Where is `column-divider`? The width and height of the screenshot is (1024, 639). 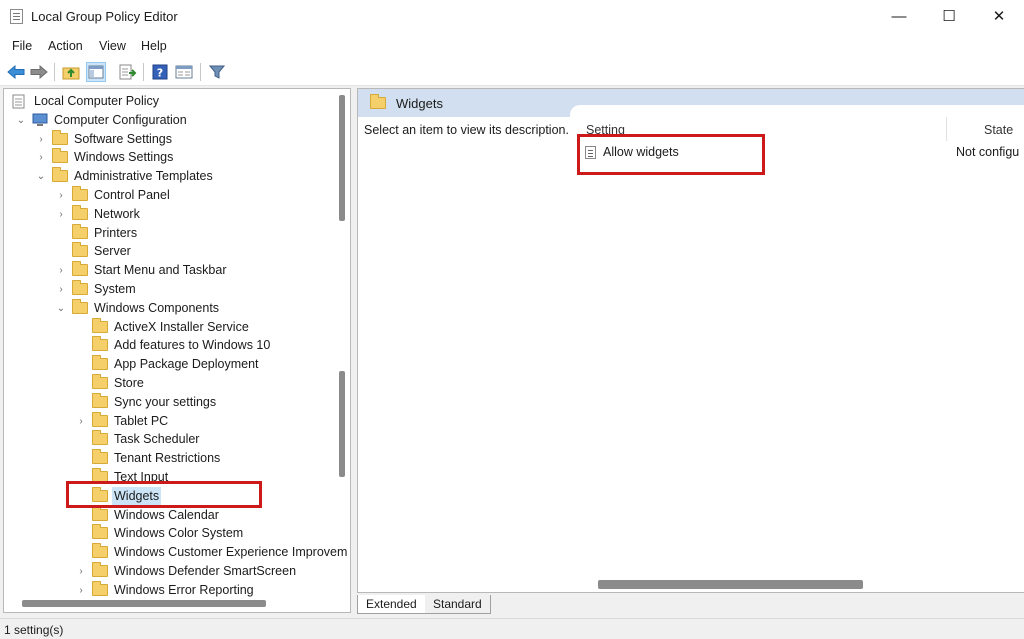 column-divider is located at coordinates (946, 129).